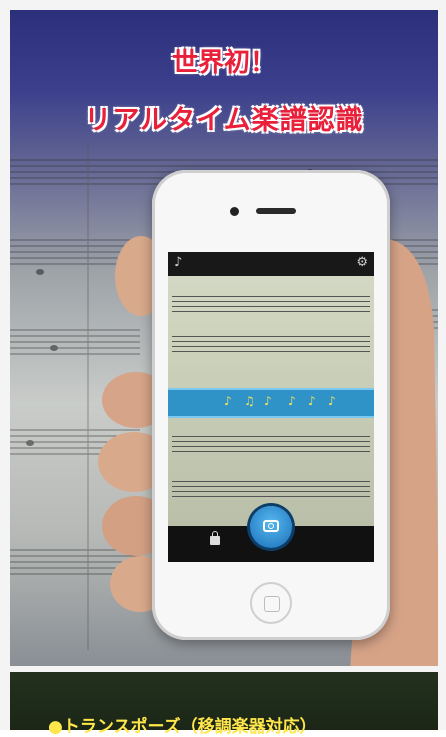  Describe the element at coordinates (223, 63) in the screenshot. I see `headline-world-first: 世界初！` at that location.